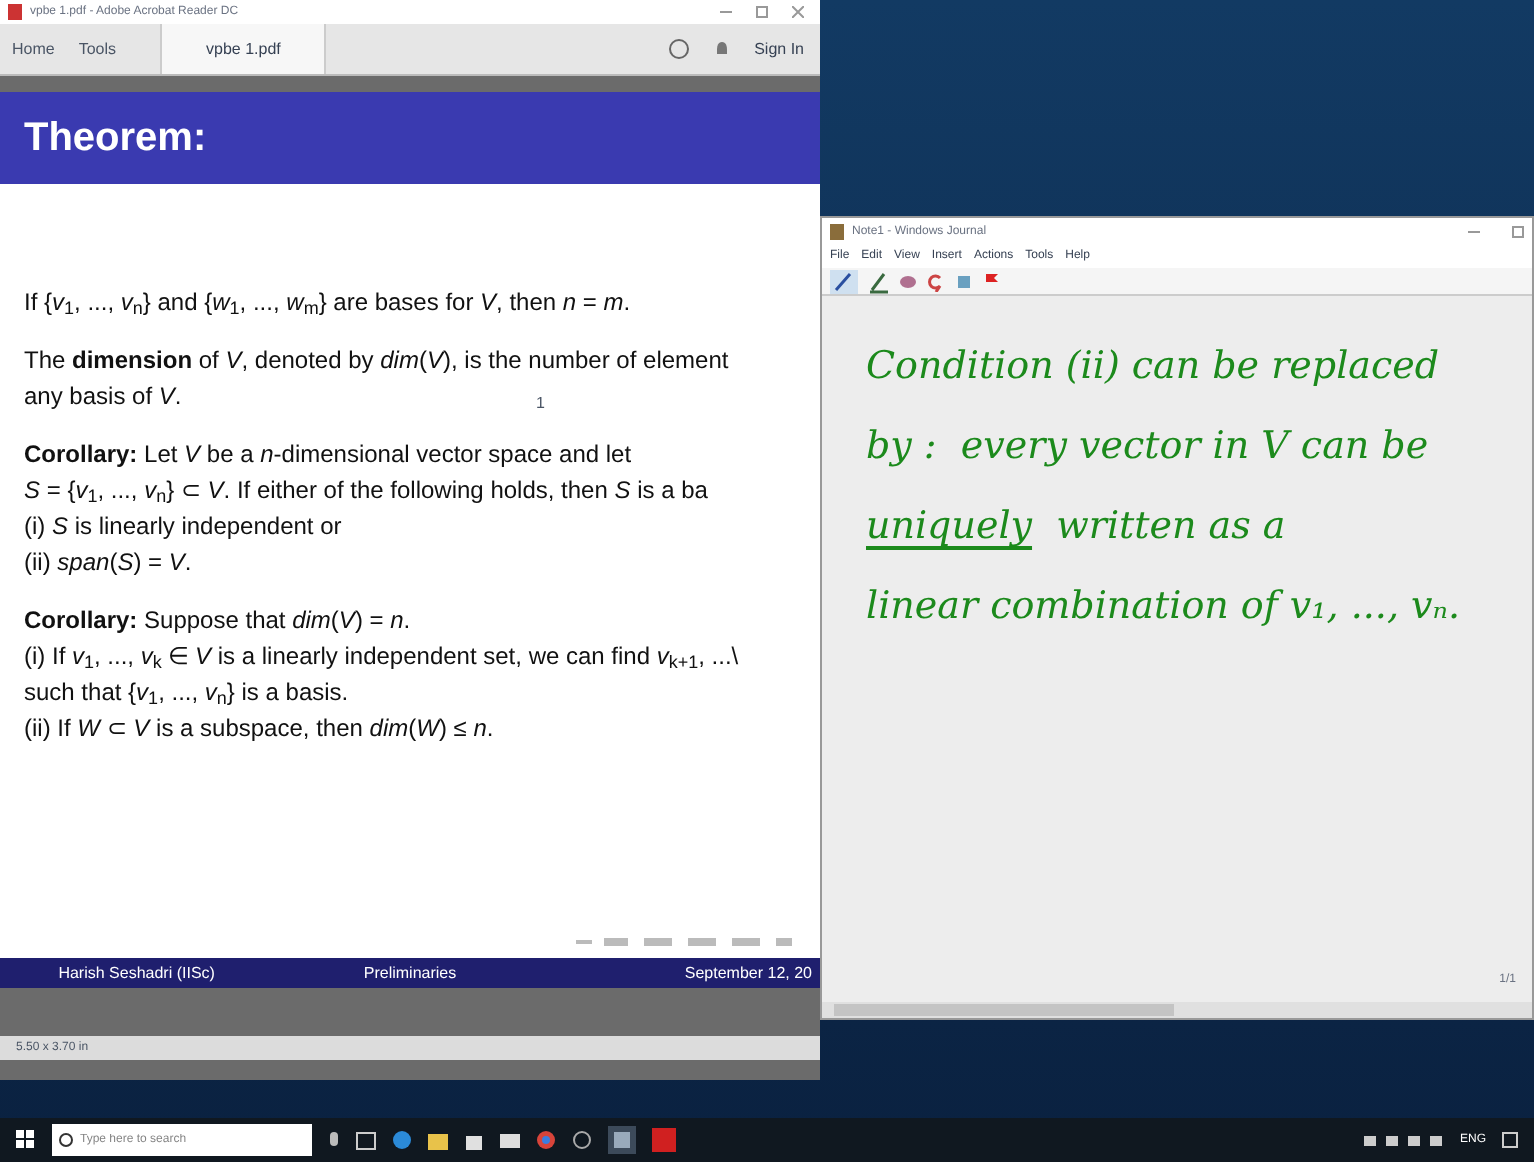  What do you see at coordinates (540, 404) in the screenshot?
I see `cursor-mark: 1` at bounding box center [540, 404].